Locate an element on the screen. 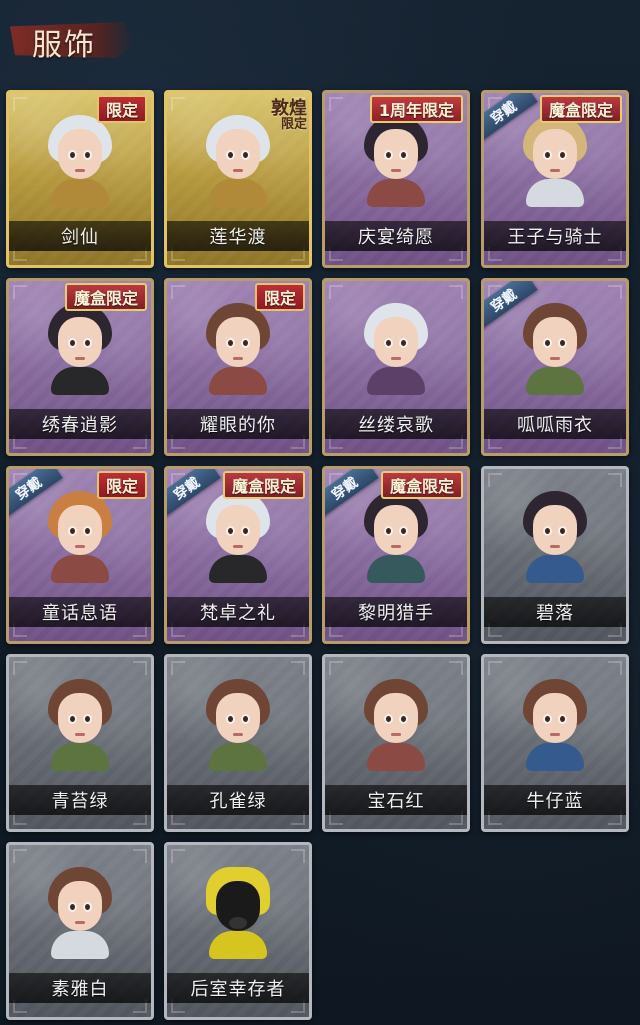 This screenshot has width=640, height=1025. costume-name: 宝石红 is located at coordinates (396, 801).